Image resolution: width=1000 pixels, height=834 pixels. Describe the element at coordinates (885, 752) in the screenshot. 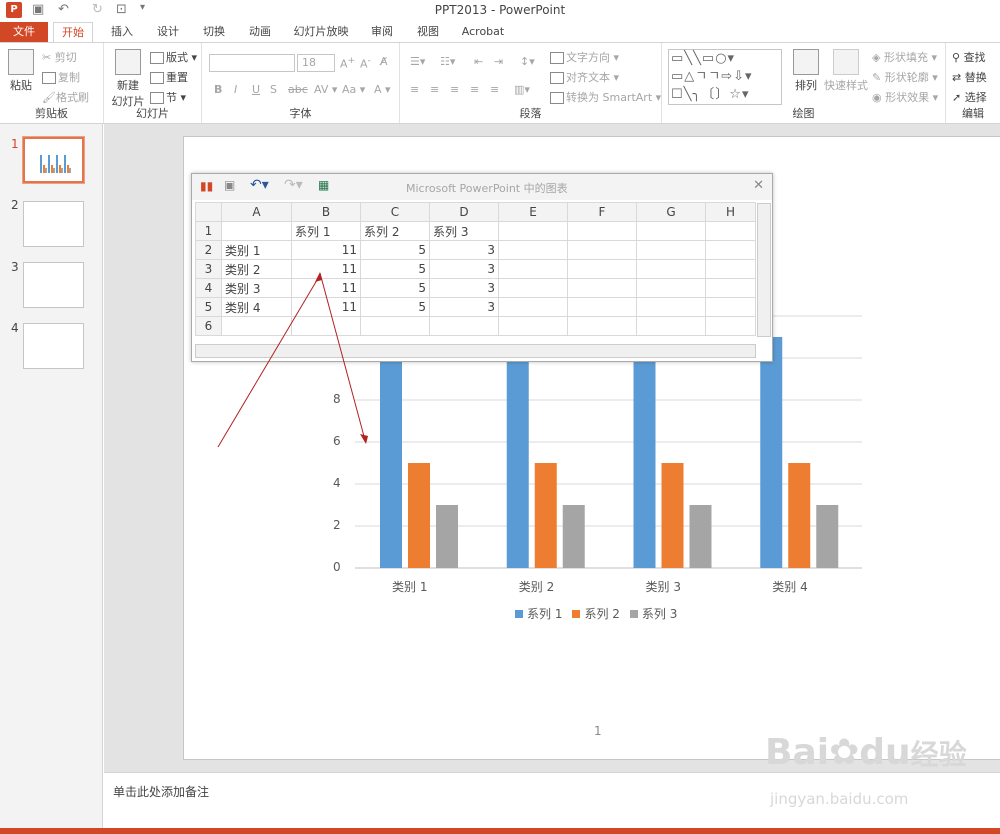

I see `watermark-text-2: du` at that location.